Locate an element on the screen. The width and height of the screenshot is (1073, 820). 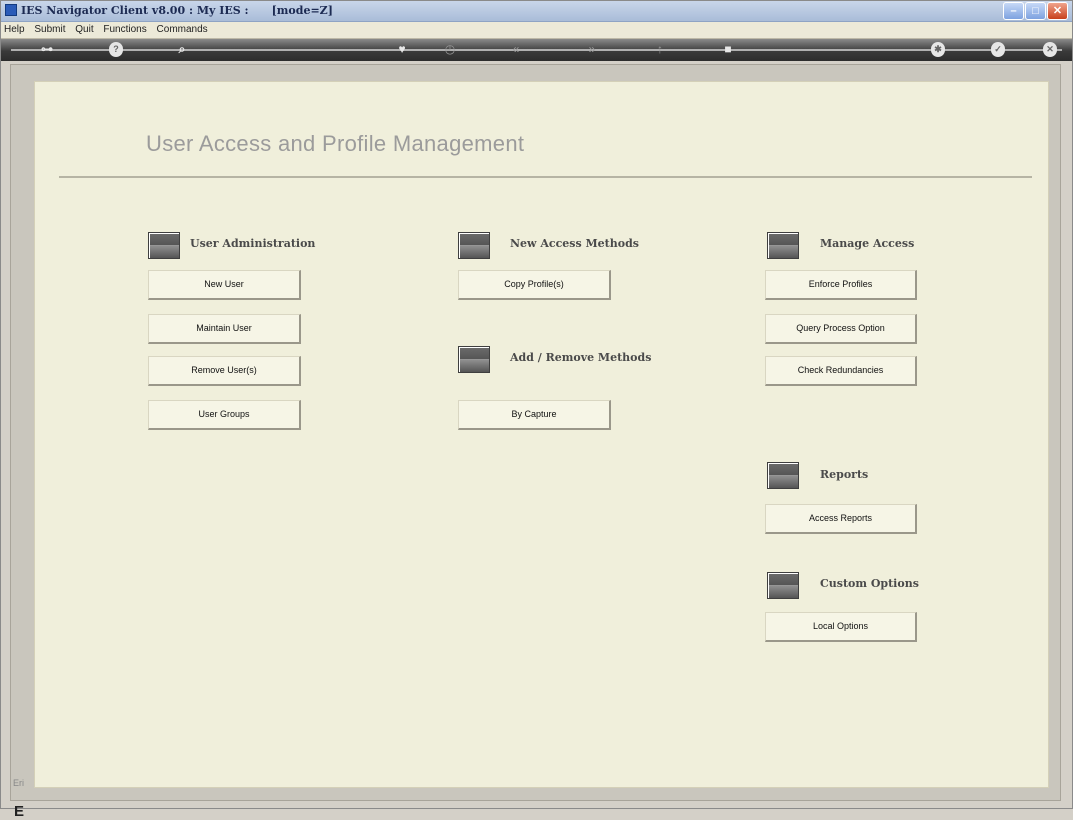
check-redundancies-button: Check Redundancies is located at coordinates (841, 371).